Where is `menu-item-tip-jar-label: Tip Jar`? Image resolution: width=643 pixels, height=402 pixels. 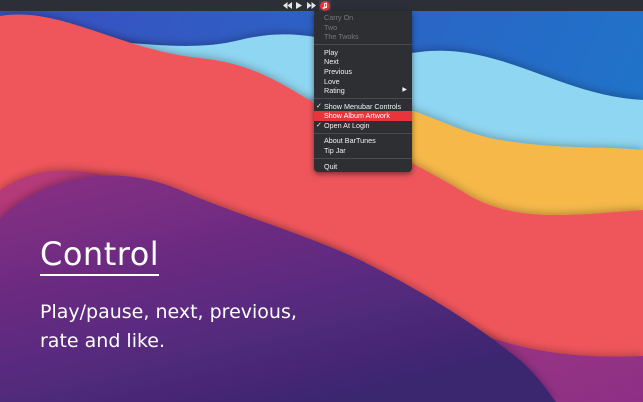 menu-item-tip-jar-label: Tip Jar is located at coordinates (335, 151).